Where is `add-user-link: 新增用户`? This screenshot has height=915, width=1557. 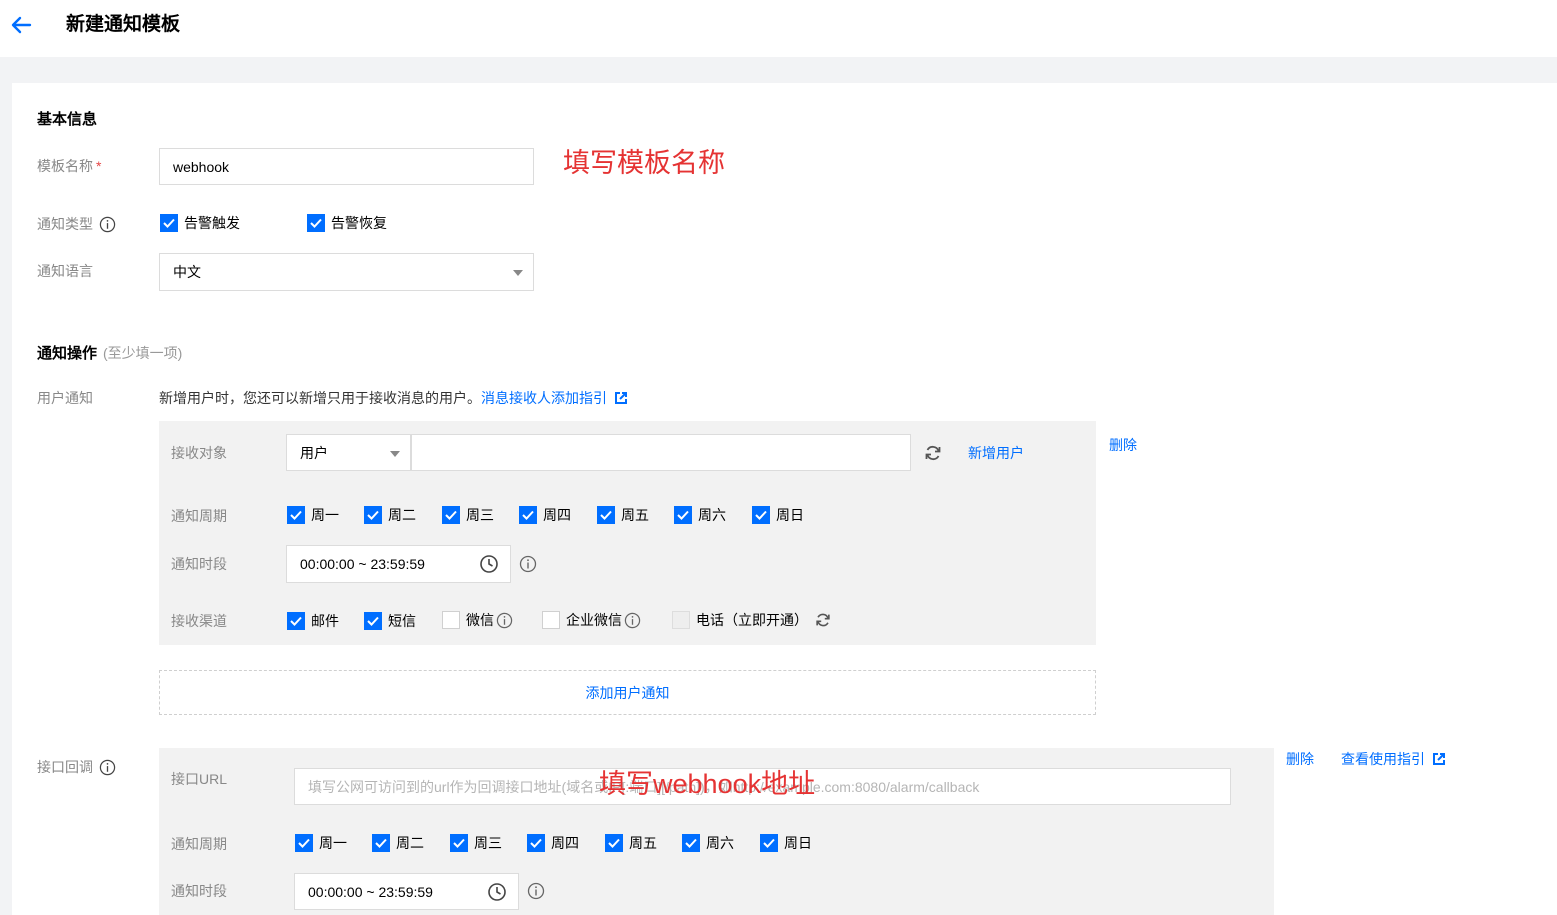
add-user-link: 新增用户 is located at coordinates (996, 453).